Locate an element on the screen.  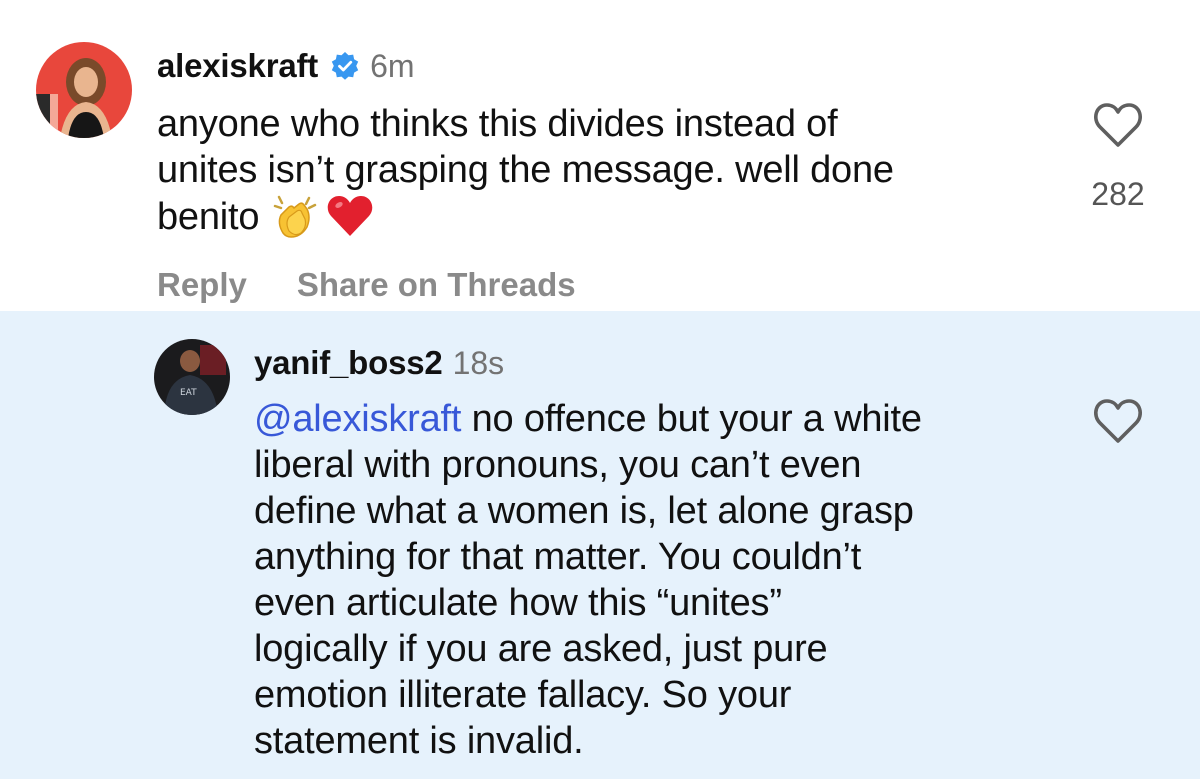
comment-header: alexiskraft 6m is located at coordinates (286, 66).